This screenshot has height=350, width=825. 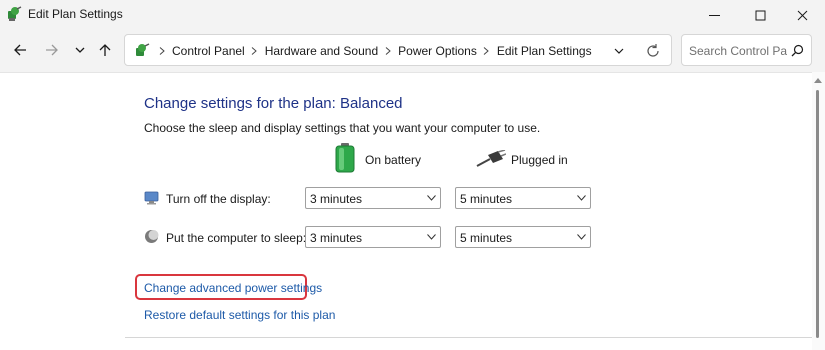 I want to click on forward-button, so click(x=52, y=50).